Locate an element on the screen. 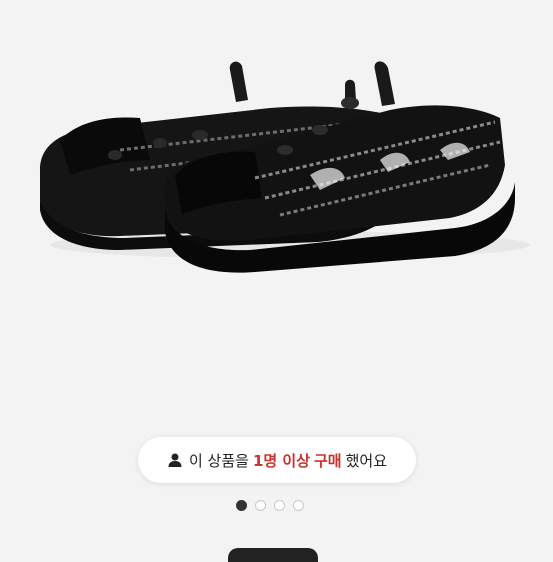 The image size is (553, 562). badge-text-part1: 이 상품을 is located at coordinates (218, 460).